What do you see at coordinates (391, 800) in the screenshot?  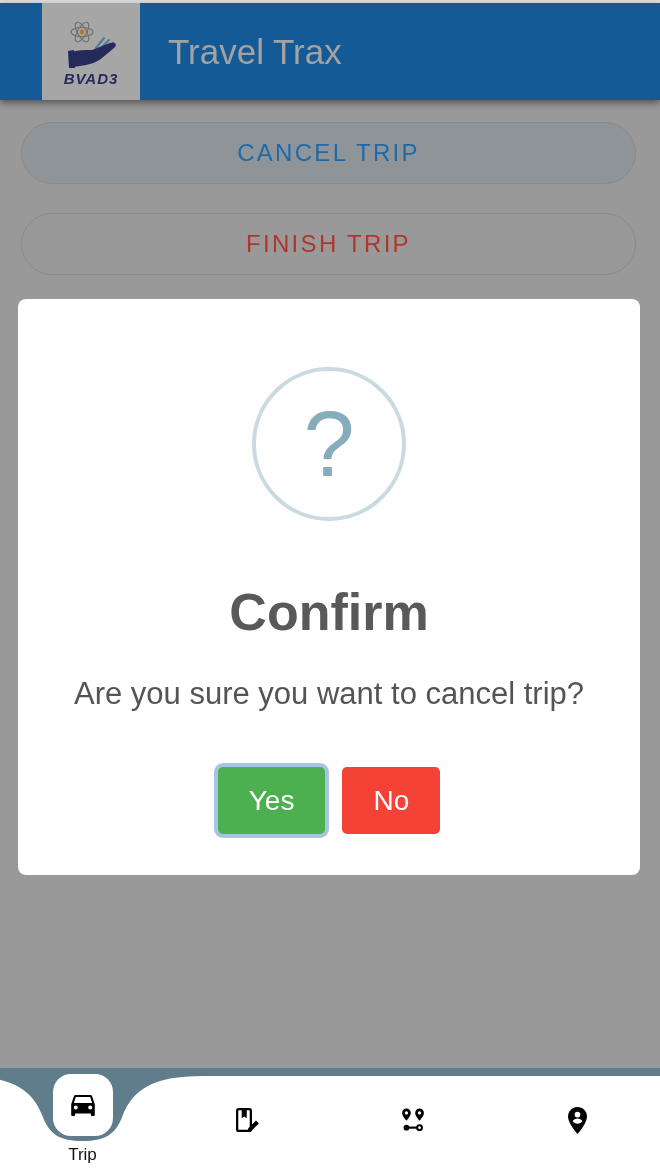 I see `deny-button: No` at bounding box center [391, 800].